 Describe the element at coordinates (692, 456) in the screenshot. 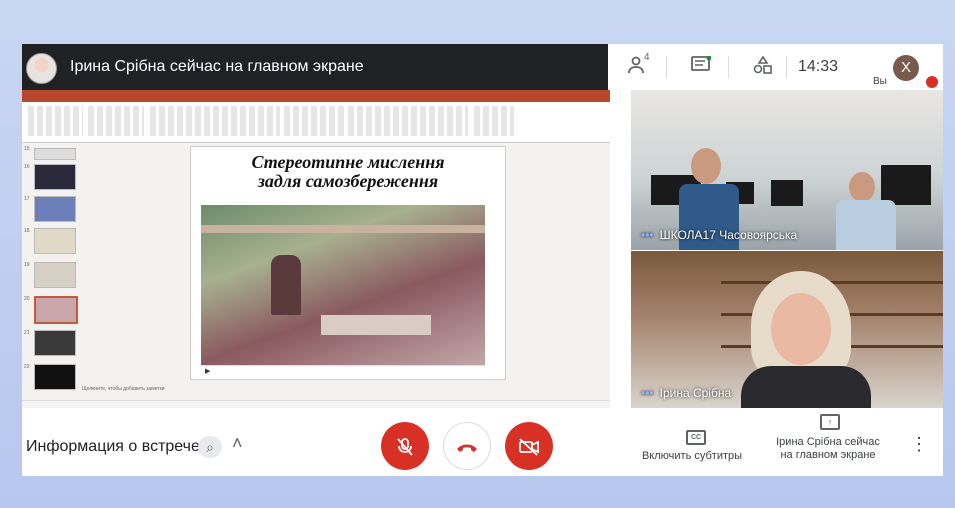

I see `captions-button: Включить субтитры` at that location.